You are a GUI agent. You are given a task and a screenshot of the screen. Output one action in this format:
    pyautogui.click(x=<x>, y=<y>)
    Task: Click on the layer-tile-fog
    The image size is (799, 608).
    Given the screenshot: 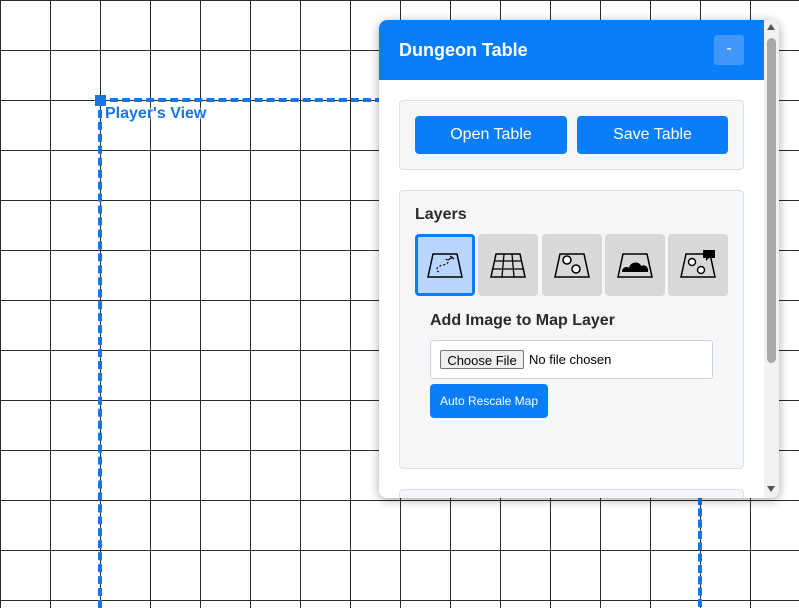 What is the action you would take?
    pyautogui.click(x=635, y=265)
    